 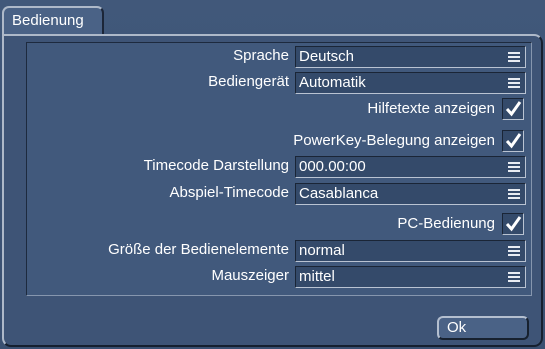 I want to click on bediengeraet-value: Automatik, so click(x=332, y=82).